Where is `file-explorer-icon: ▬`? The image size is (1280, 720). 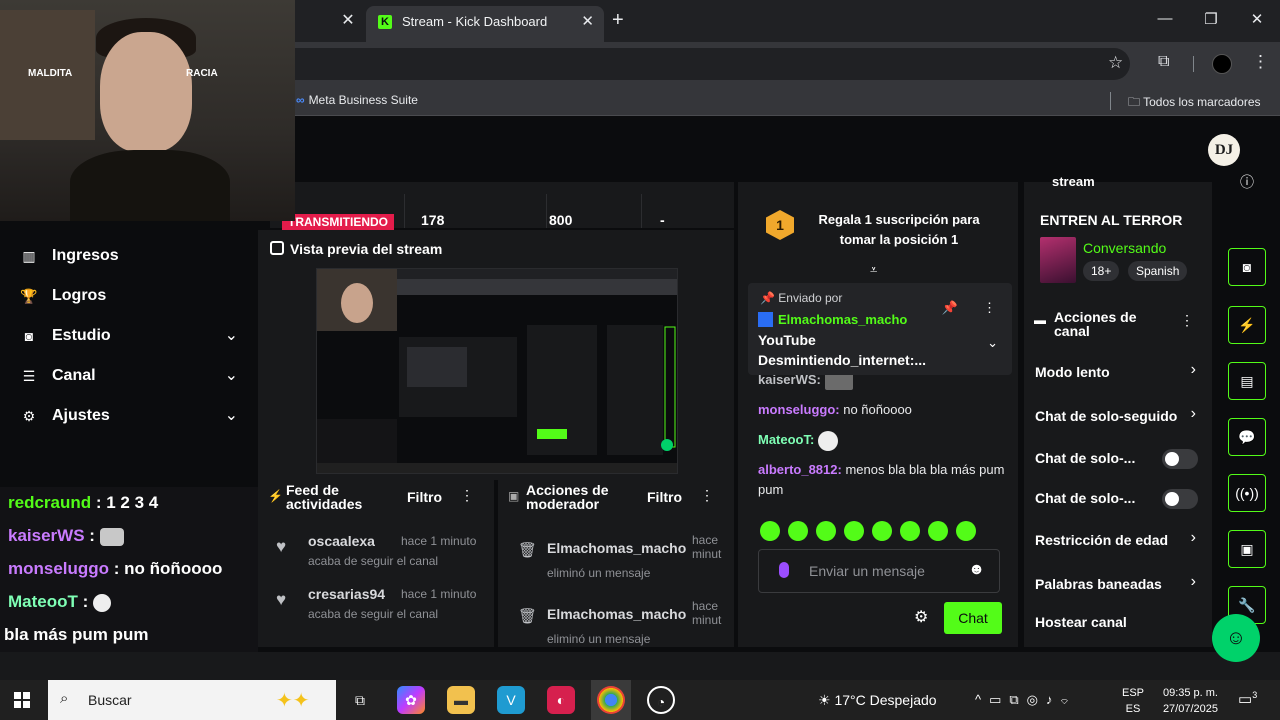
file-explorer-icon: ▬ is located at coordinates (461, 700).